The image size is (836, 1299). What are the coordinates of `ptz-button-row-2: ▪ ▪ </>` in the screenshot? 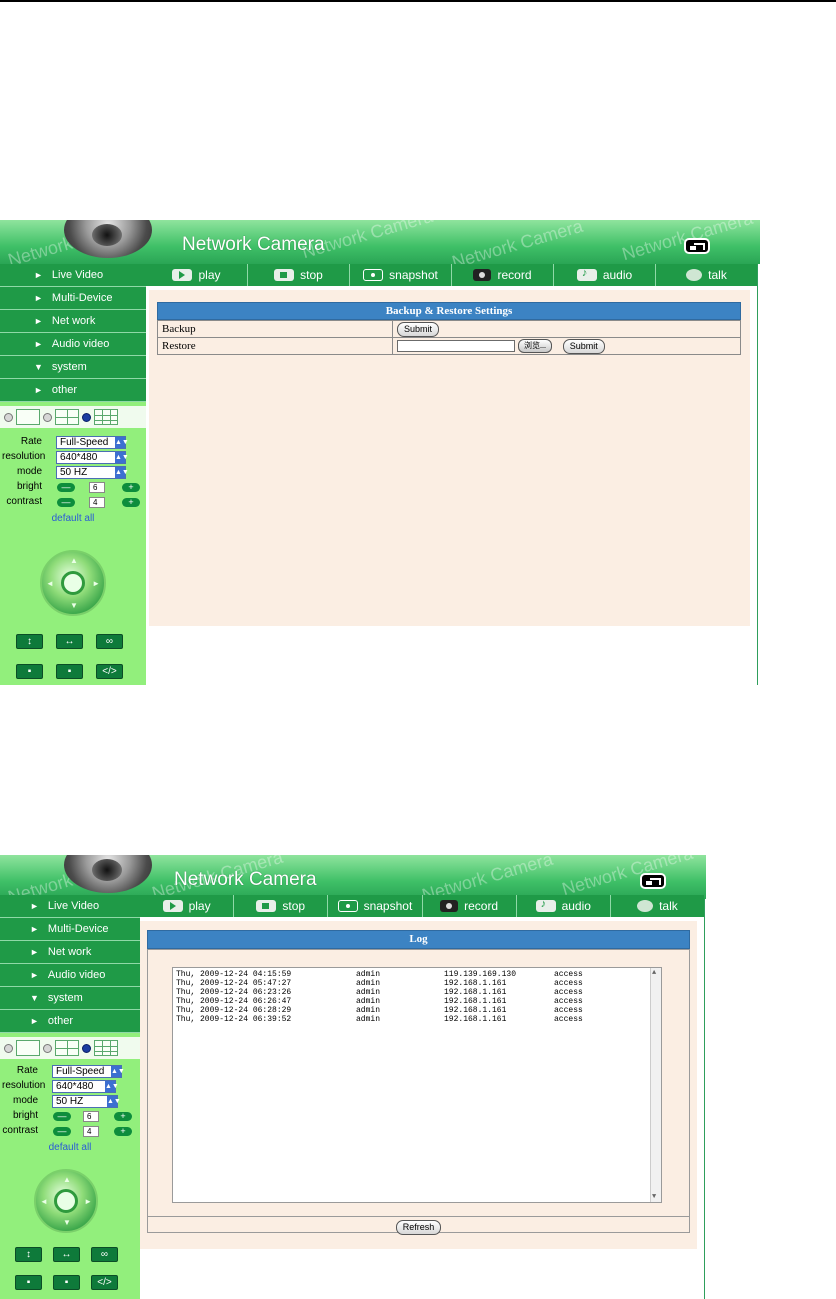 It's located at (69, 671).